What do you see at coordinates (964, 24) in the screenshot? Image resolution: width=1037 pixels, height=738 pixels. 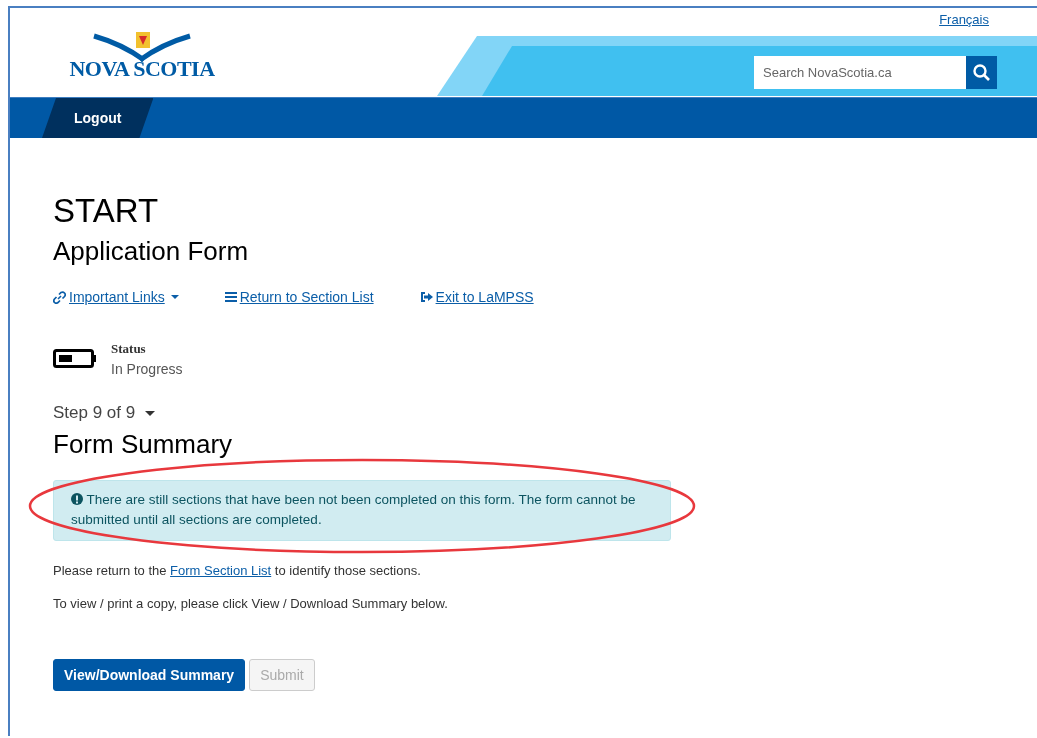 I see `language-link: Français` at bounding box center [964, 24].